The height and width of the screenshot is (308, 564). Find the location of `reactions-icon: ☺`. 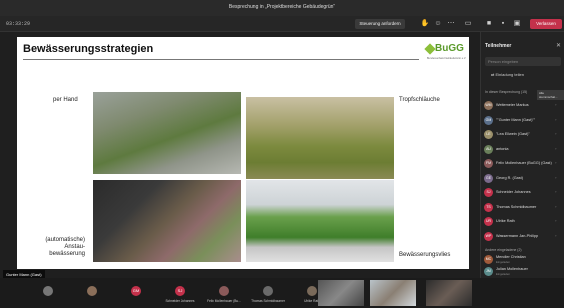

reactions-icon: ☺ is located at coordinates (438, 24).